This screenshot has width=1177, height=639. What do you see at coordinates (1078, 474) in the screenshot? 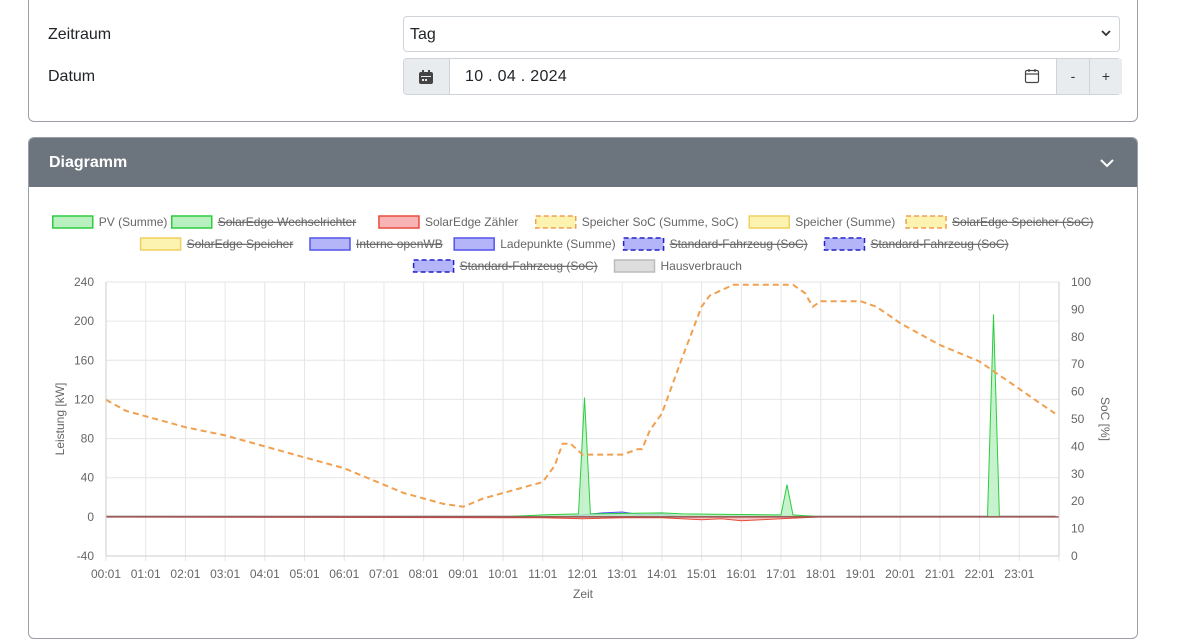
I see `y2-tick-label: 30` at bounding box center [1078, 474].